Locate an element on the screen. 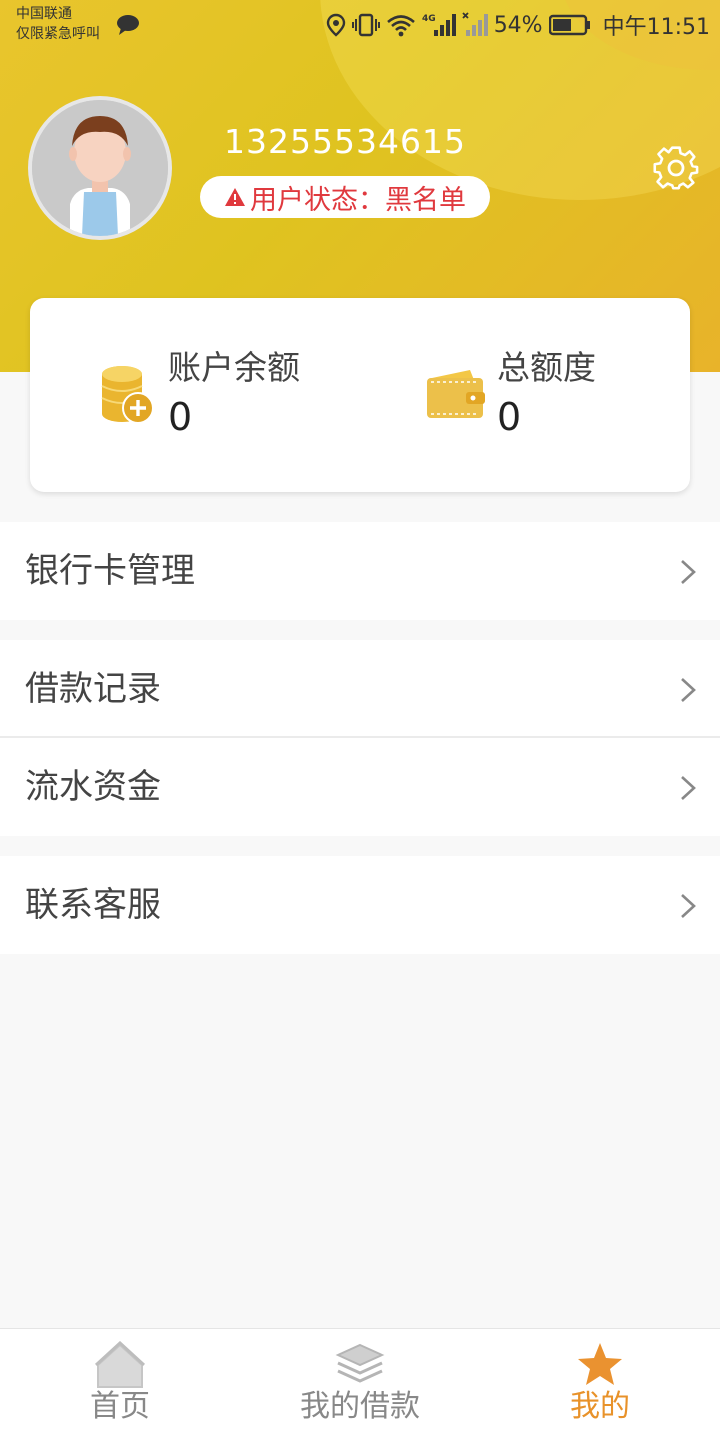 Image resolution: width=720 pixels, height=1440 pixels. menu-label: 联系客服 is located at coordinates (93, 905).